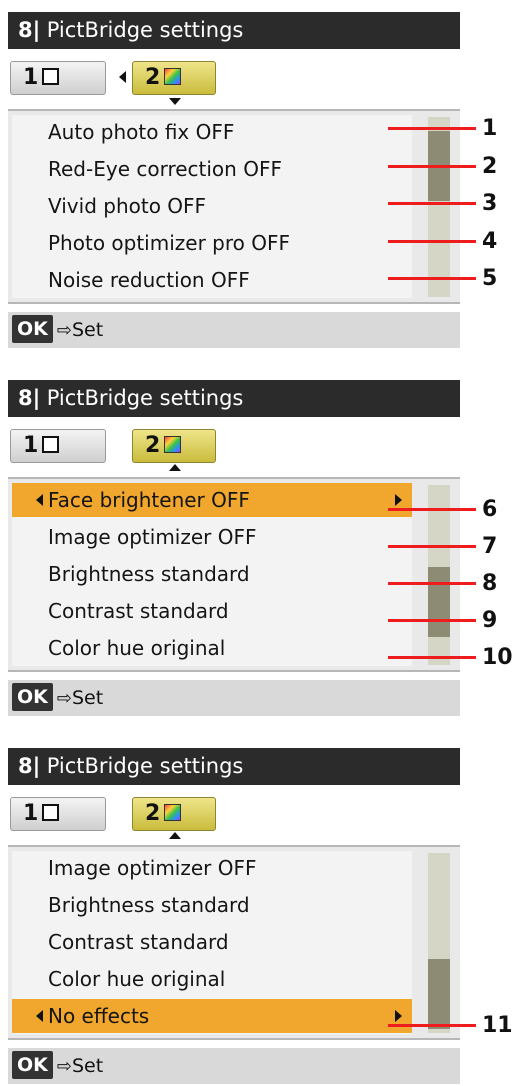  What do you see at coordinates (175, 101) in the screenshot?
I see `caret-down-icon` at bounding box center [175, 101].